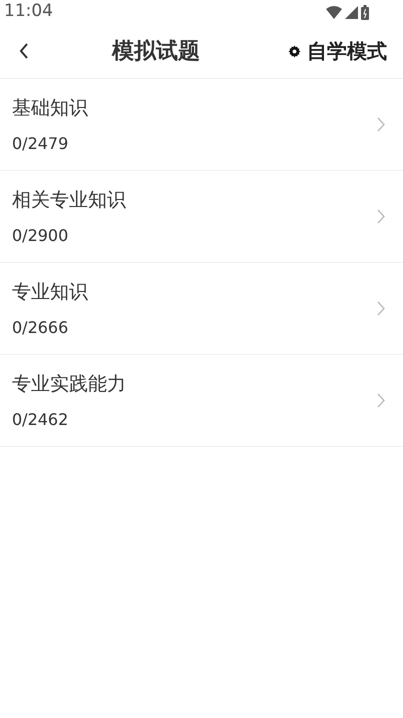  I want to click on page-title: 模拟试题, so click(156, 52).